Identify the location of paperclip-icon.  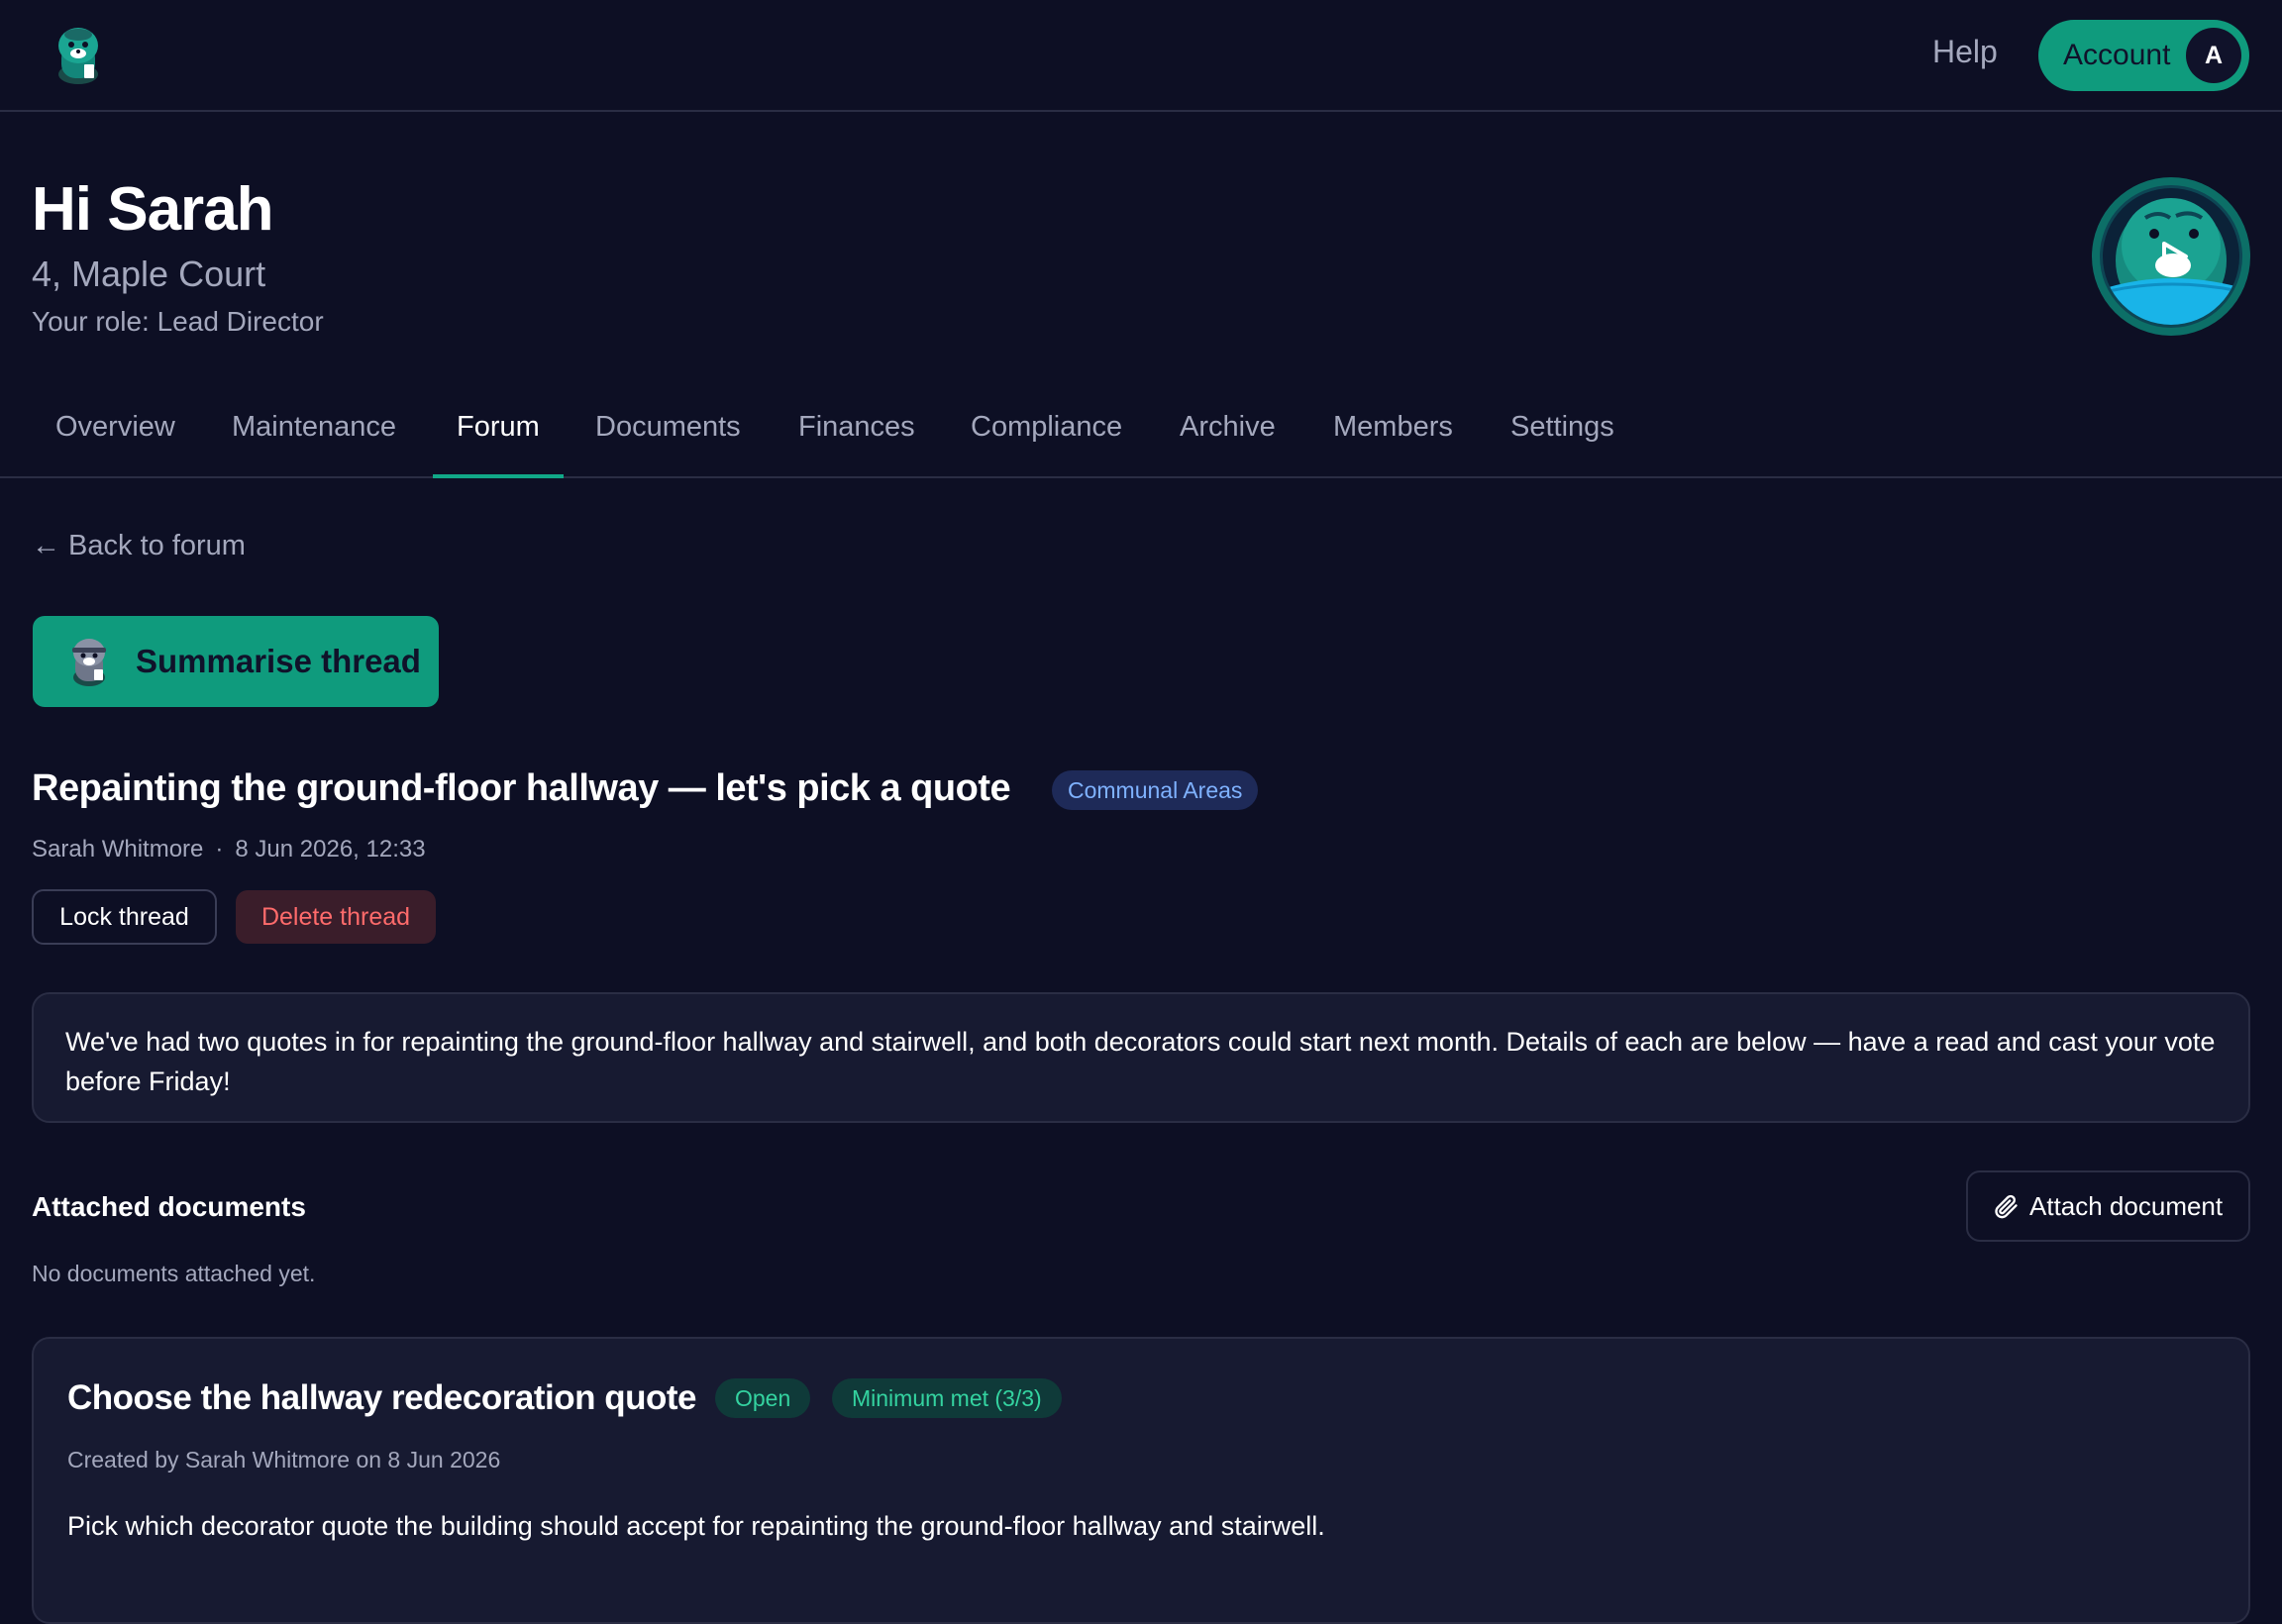
(2006, 1206).